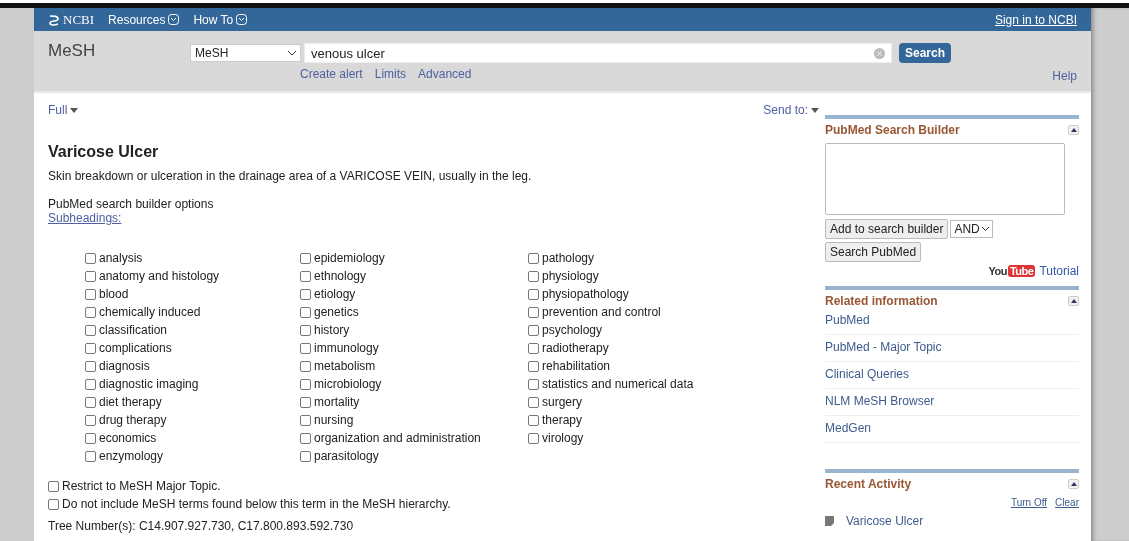 This screenshot has height=541, width=1129. What do you see at coordinates (131, 204) in the screenshot?
I see `options-label: PubMed search builder options` at bounding box center [131, 204].